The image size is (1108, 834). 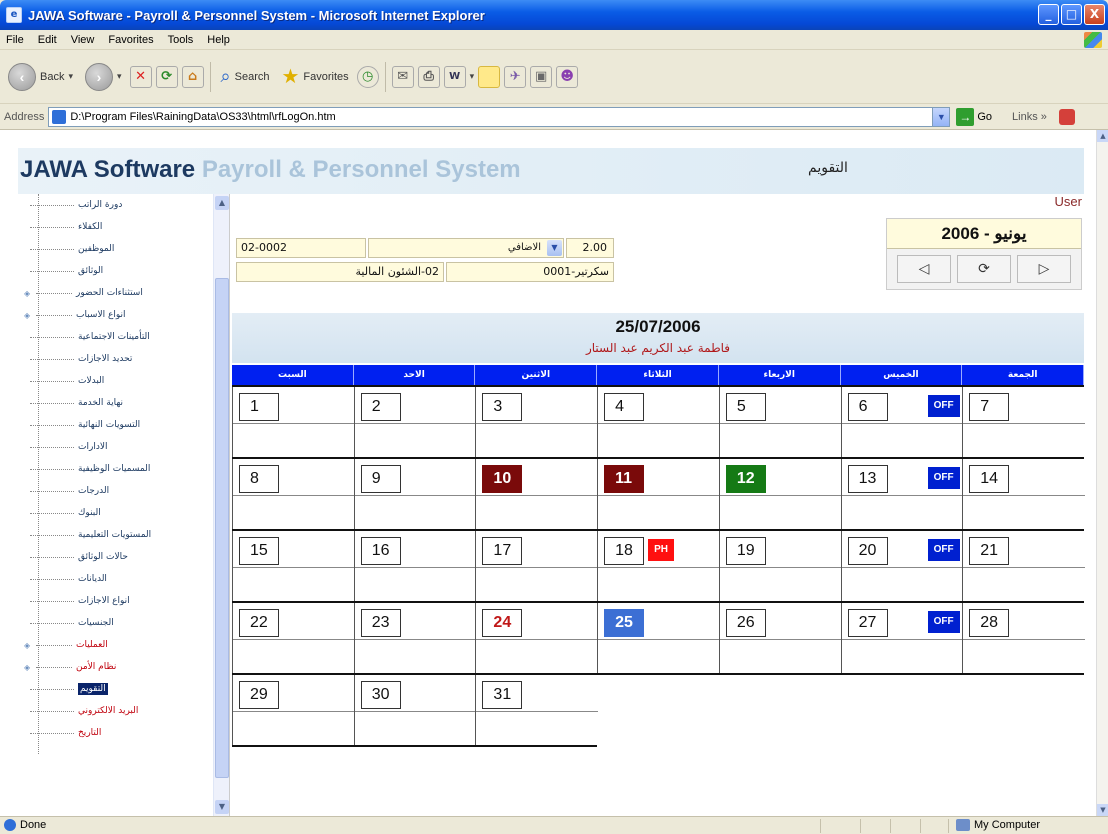 I want to click on day-number: 24, so click(x=502, y=623).